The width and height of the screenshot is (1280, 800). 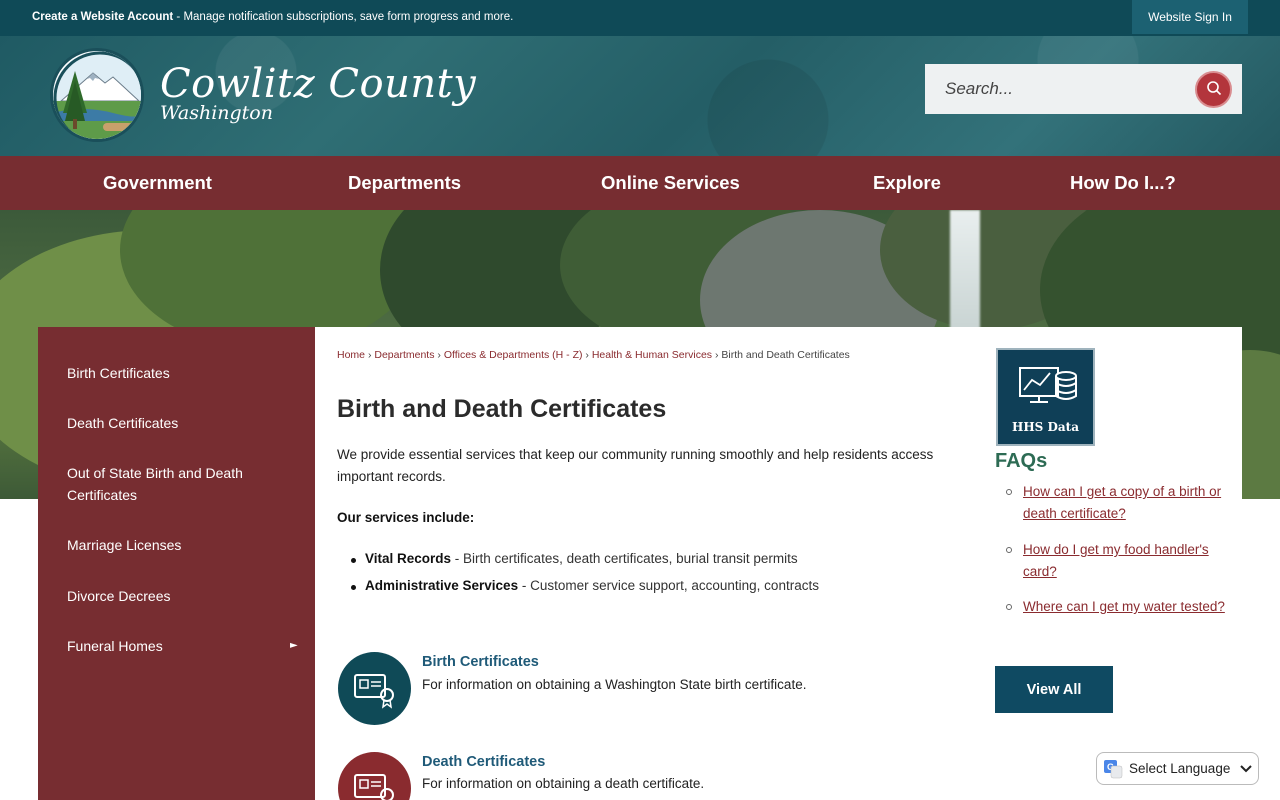 What do you see at coordinates (670, 183) in the screenshot?
I see `nav-online-services: Online Services` at bounding box center [670, 183].